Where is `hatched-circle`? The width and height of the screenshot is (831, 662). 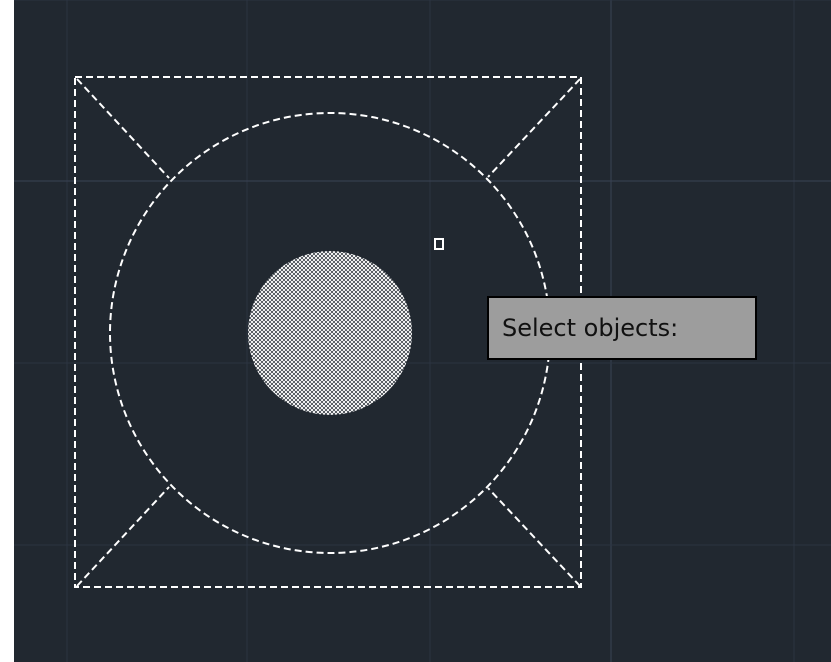
hatched-circle is located at coordinates (330, 333).